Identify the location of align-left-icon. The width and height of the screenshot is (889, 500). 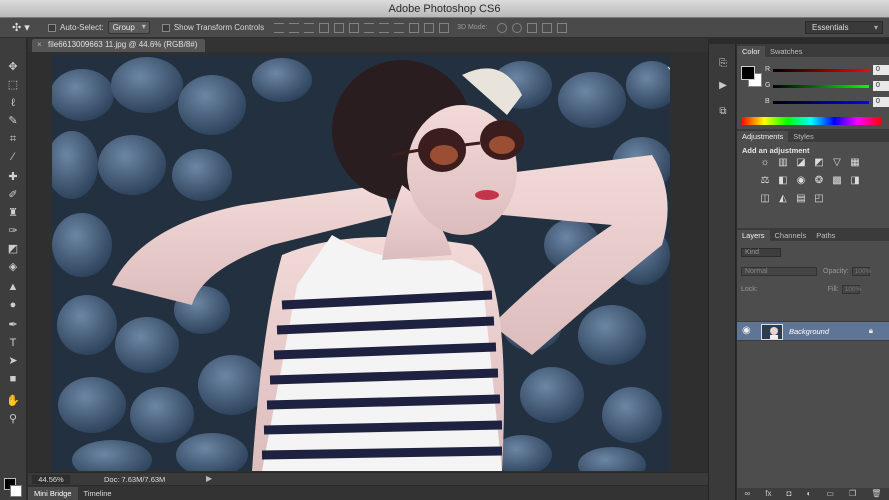
(324, 27).